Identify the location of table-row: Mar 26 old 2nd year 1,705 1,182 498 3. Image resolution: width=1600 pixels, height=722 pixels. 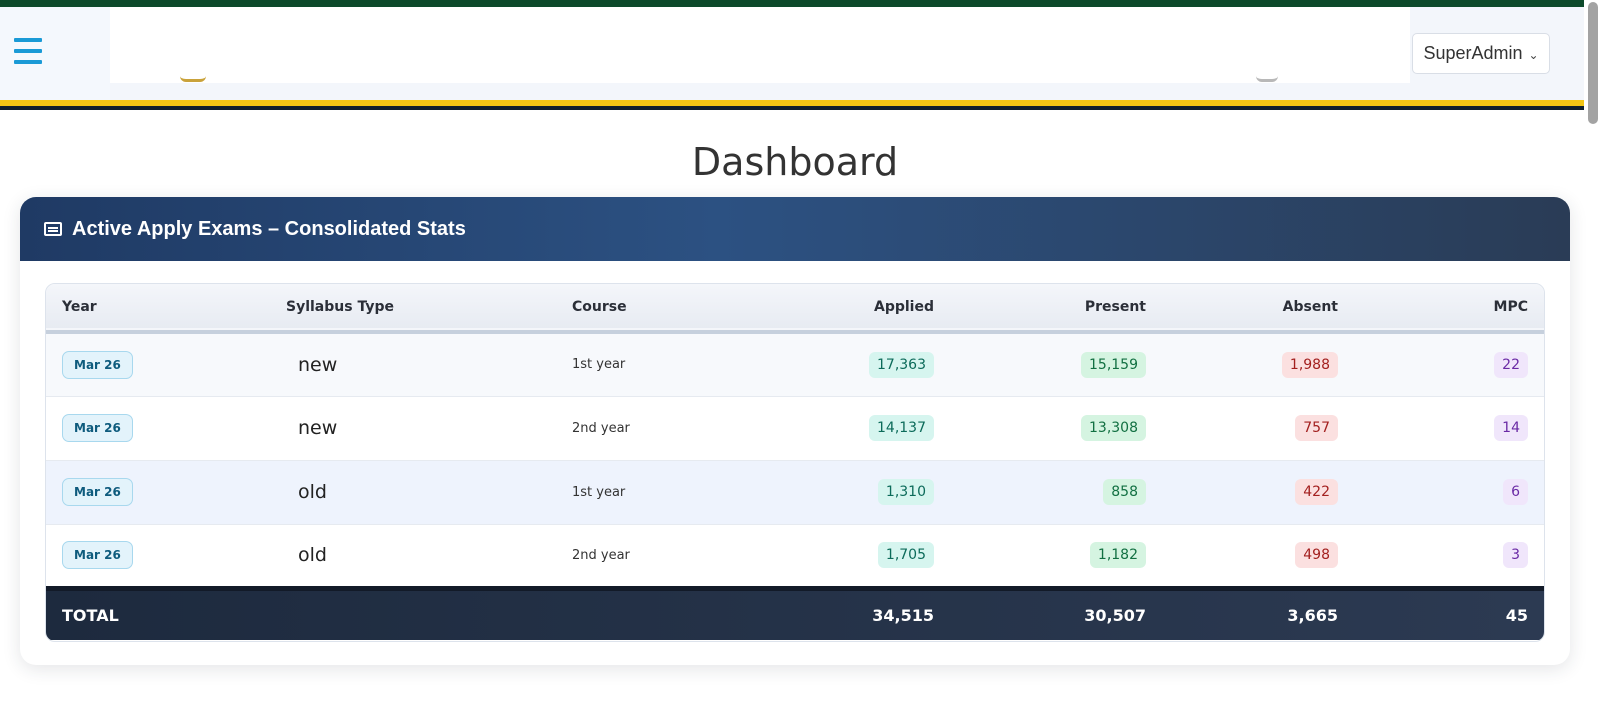
(795, 556).